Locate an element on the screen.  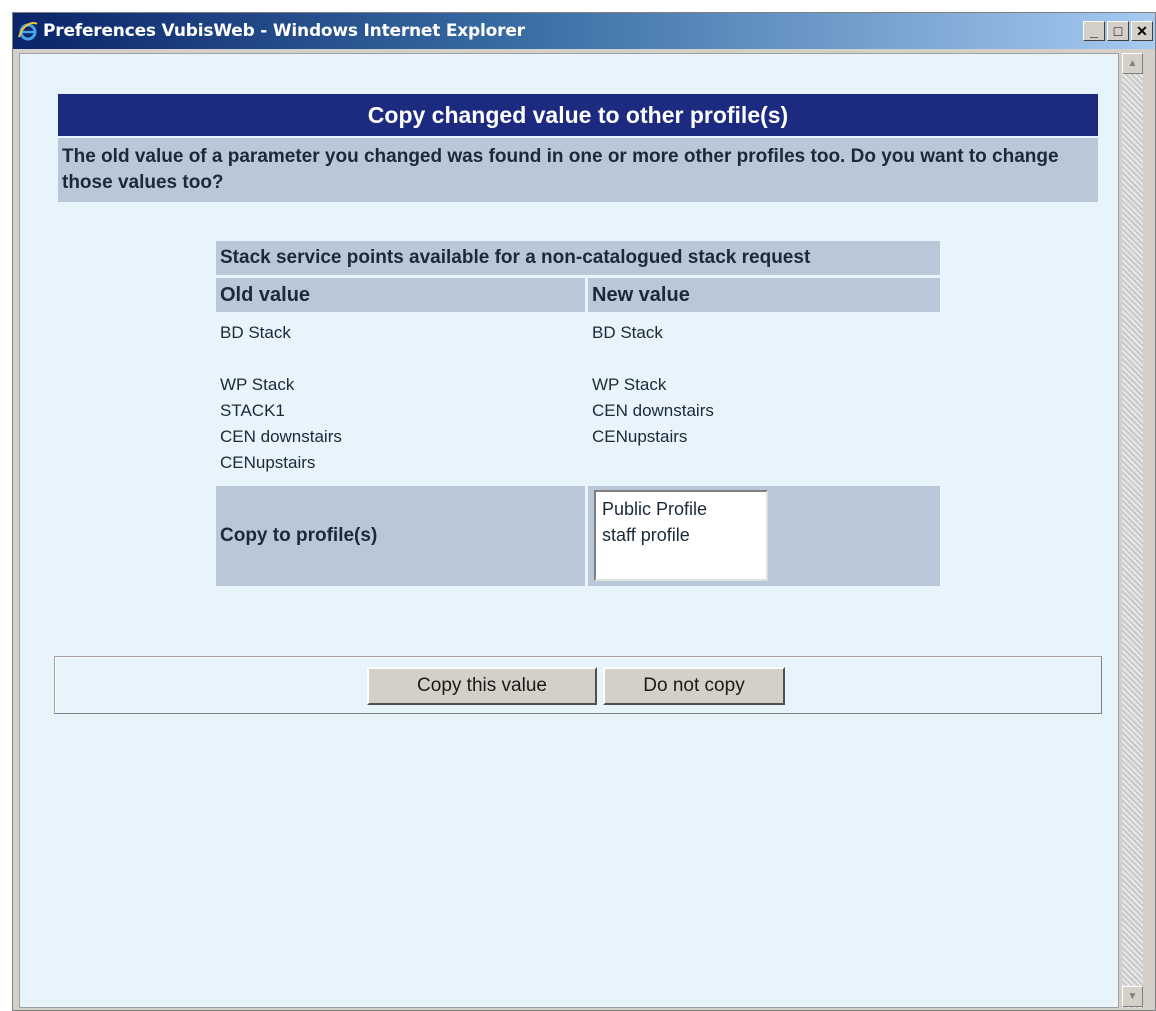
copy-to-profiles-label: Copy to profile(s) is located at coordinates (400, 536).